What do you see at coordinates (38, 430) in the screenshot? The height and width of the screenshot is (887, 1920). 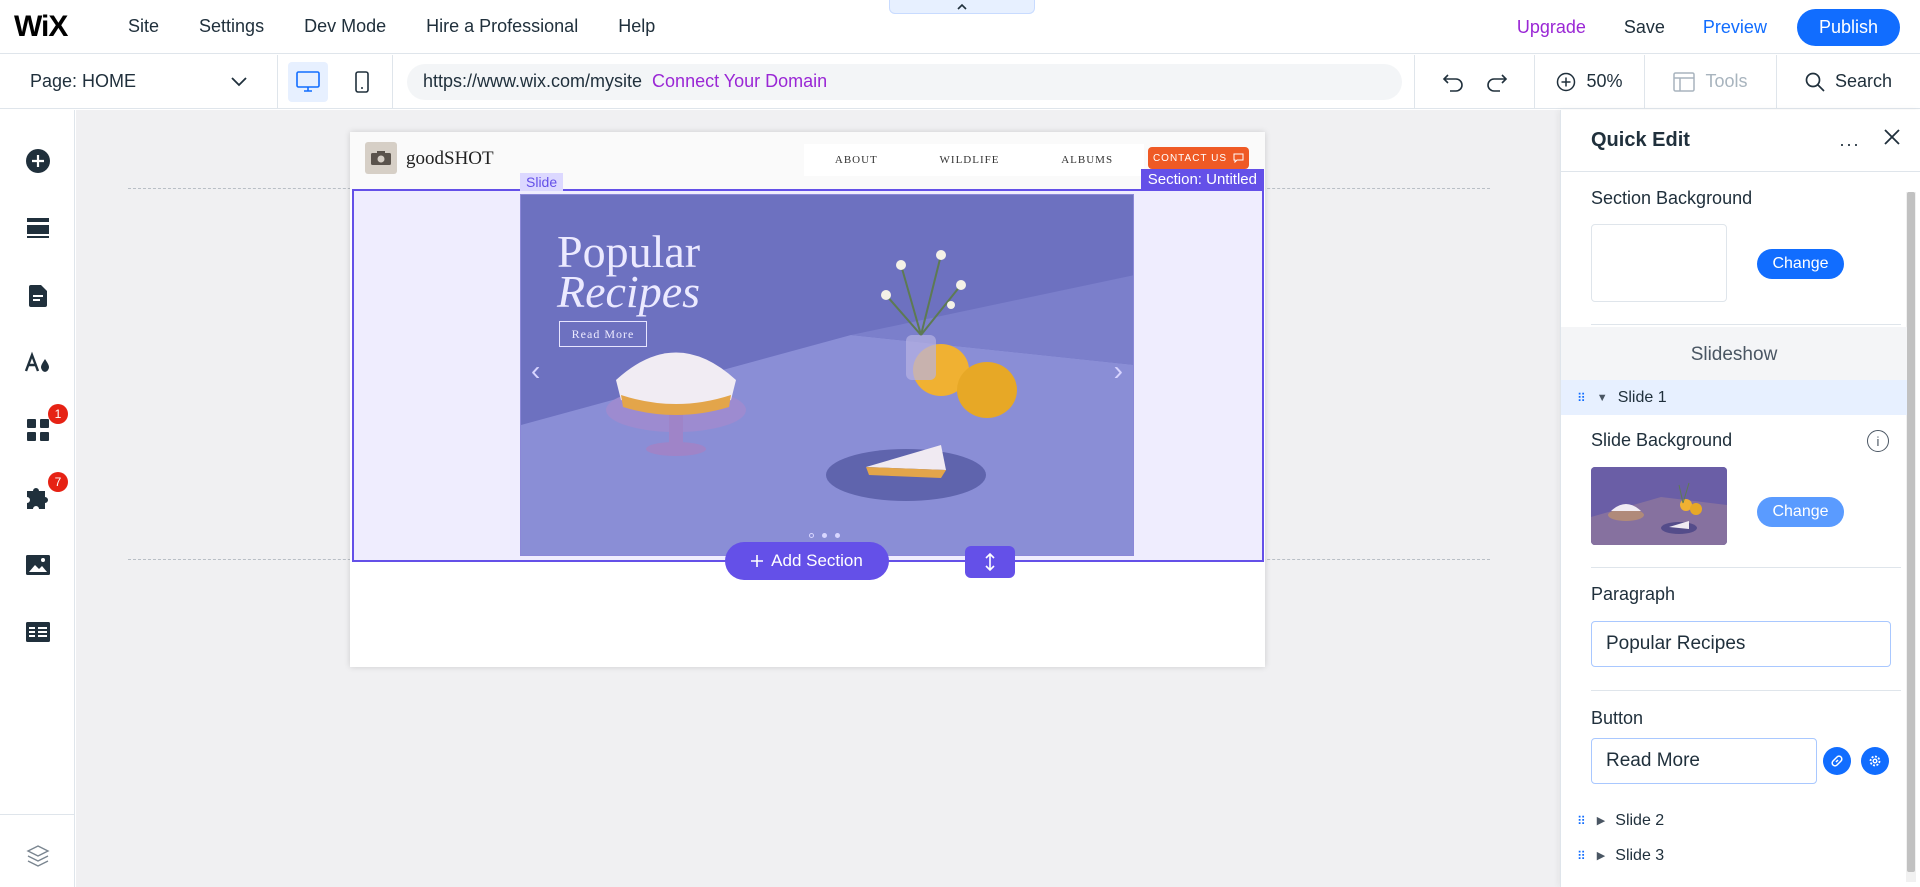 I see `apps-icon` at bounding box center [38, 430].